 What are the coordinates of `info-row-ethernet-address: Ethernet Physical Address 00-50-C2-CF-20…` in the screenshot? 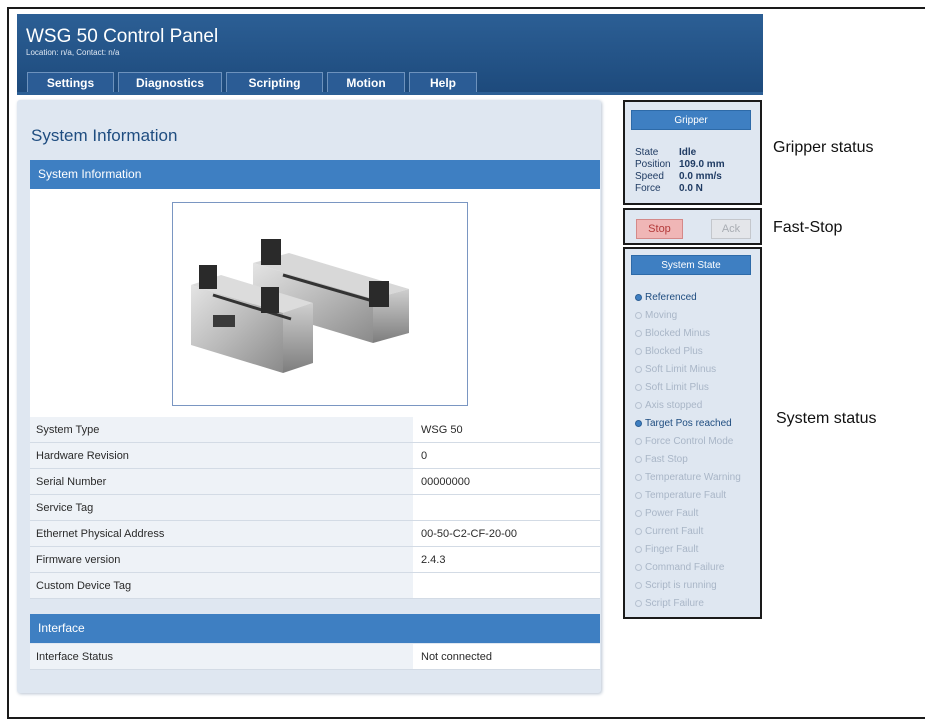 It's located at (315, 534).